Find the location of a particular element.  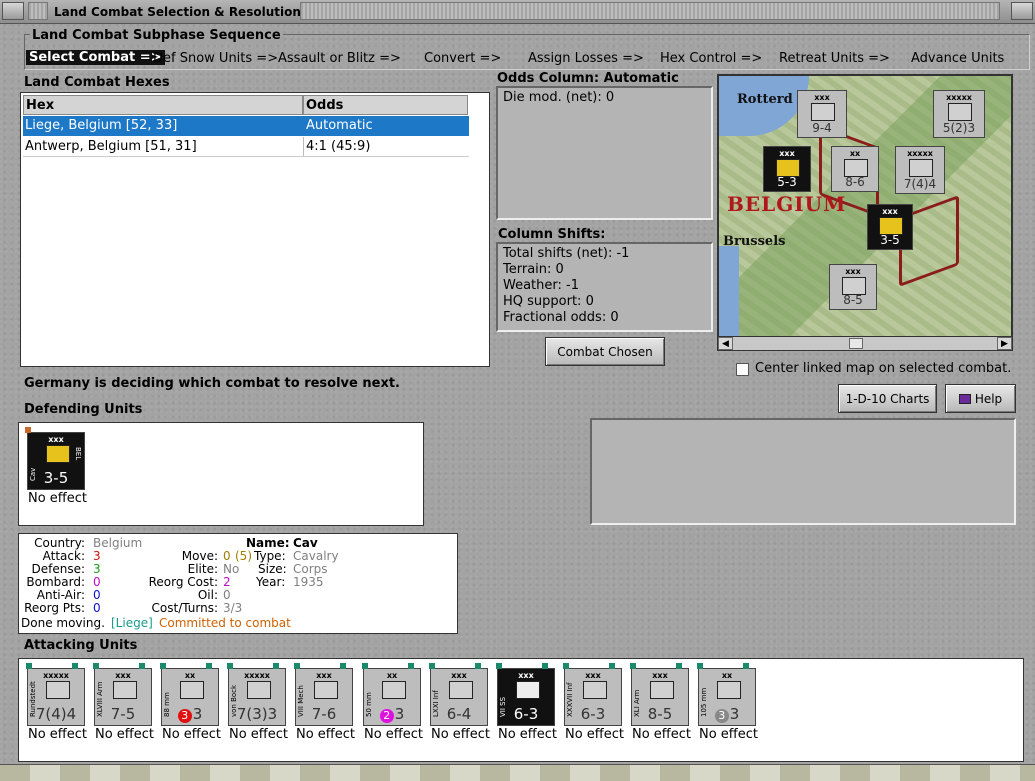

name-value: Cav is located at coordinates (305, 543).